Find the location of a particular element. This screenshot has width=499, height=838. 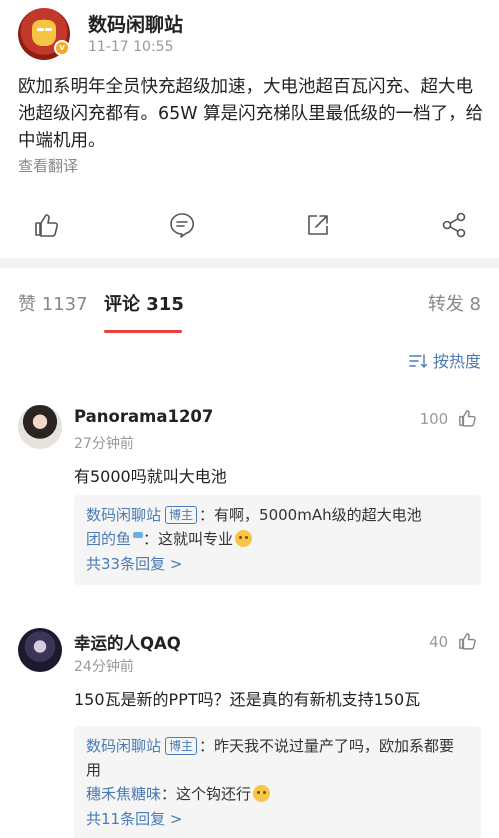

tab-reposts: 转发 8 is located at coordinates (454, 303).